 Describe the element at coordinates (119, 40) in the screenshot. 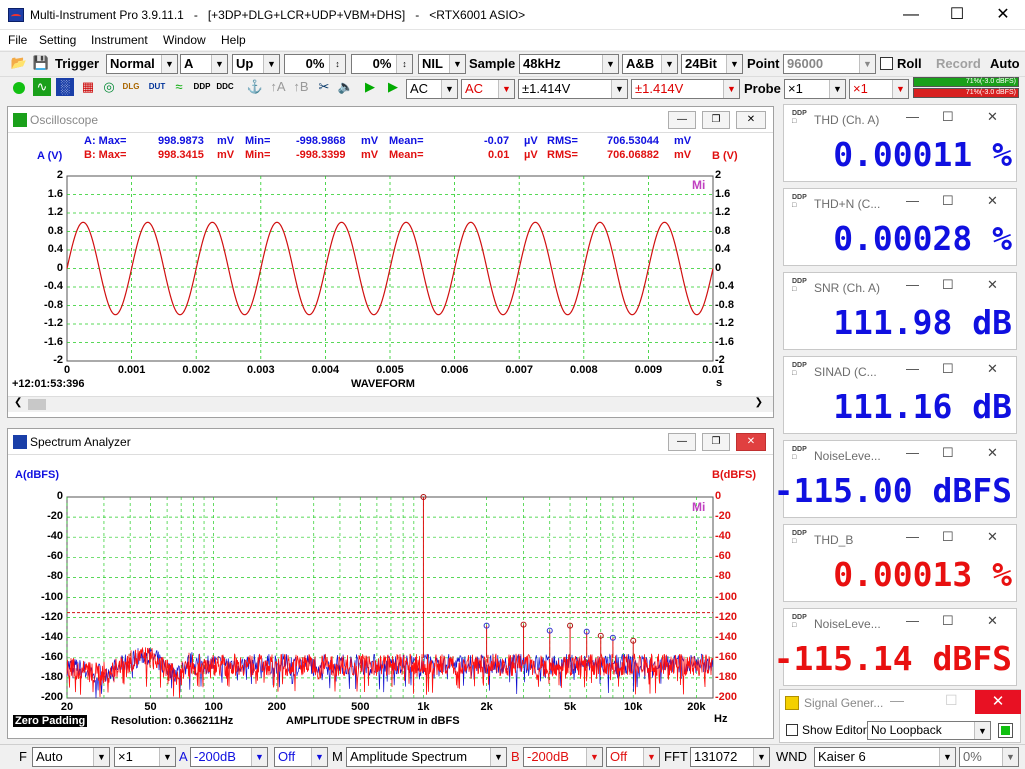

I see `menu-instrument: Instrument` at that location.